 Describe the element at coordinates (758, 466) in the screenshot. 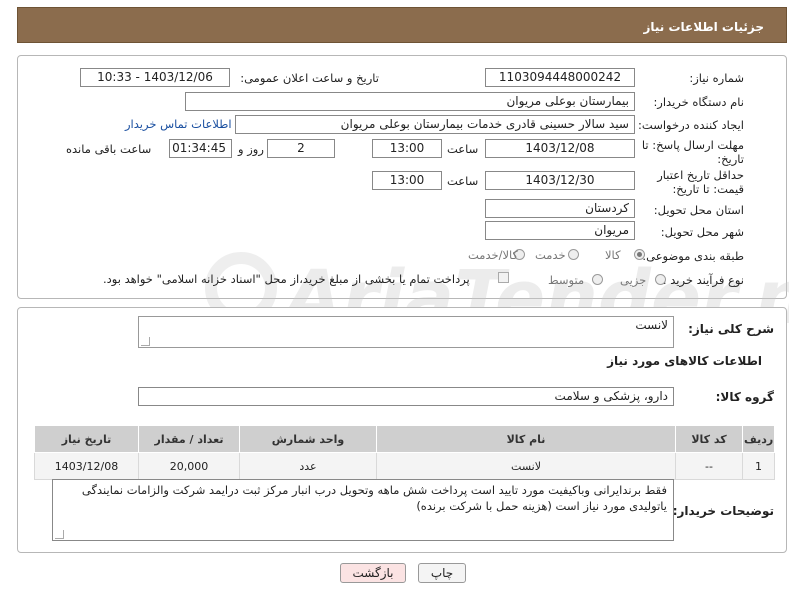

I see `cell-row-number: 1` at that location.